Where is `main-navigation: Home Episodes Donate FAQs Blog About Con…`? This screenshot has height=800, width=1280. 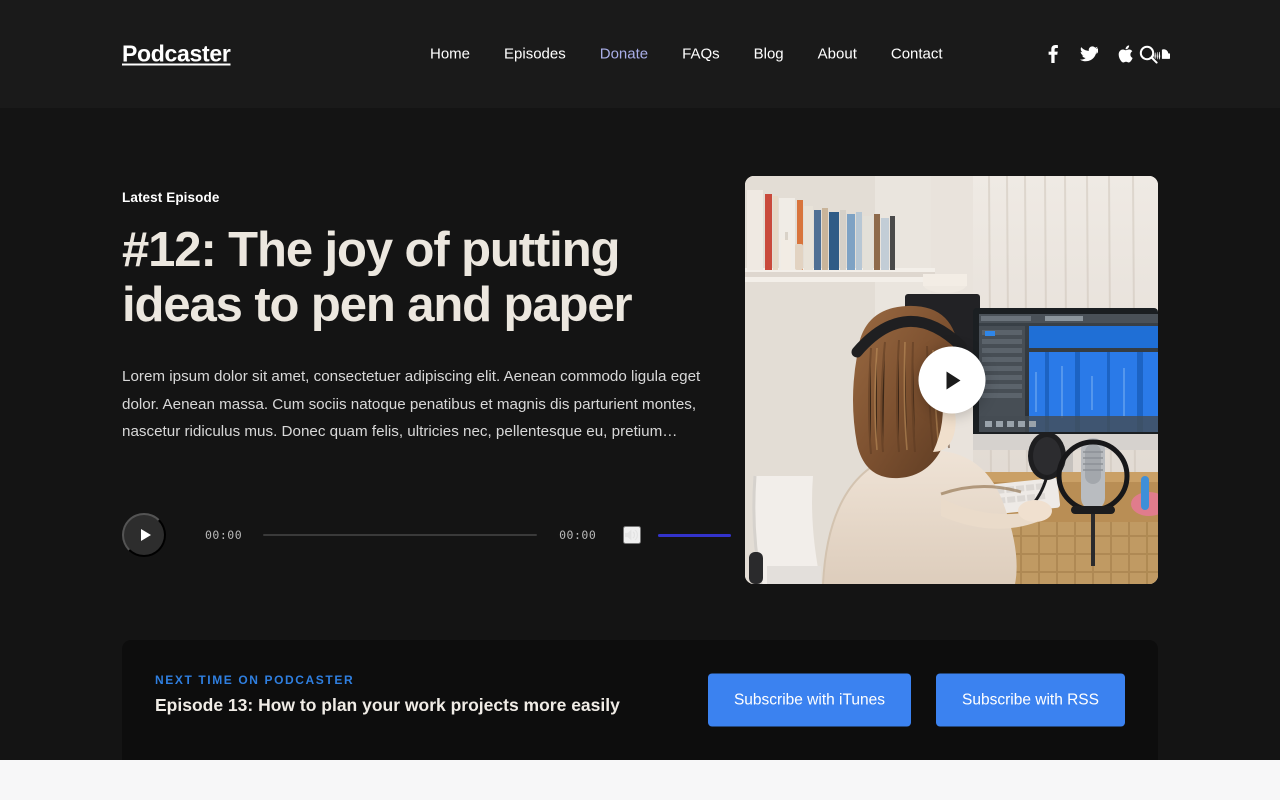
main-navigation: Home Episodes Donate FAQs Blog About Con… is located at coordinates (686, 54).